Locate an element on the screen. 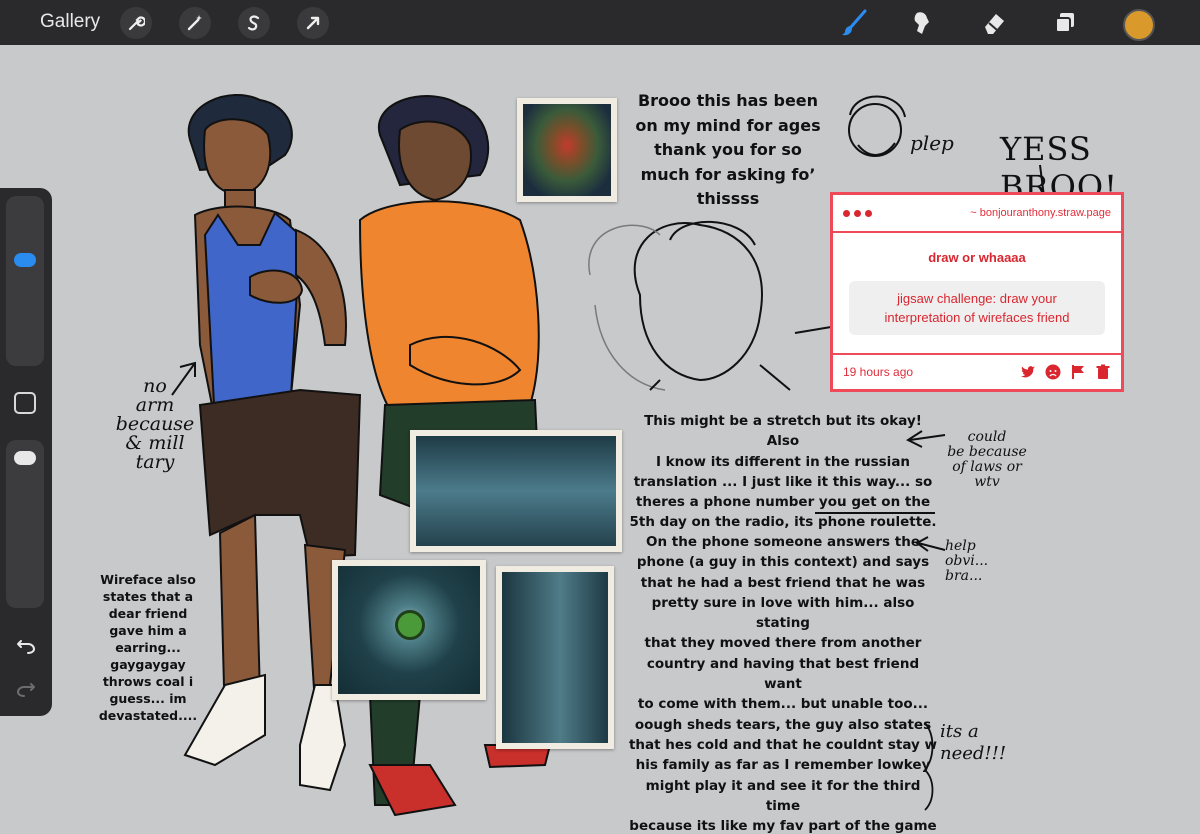 The height and width of the screenshot is (834, 1200). message-line: thissss is located at coordinates (728, 198).